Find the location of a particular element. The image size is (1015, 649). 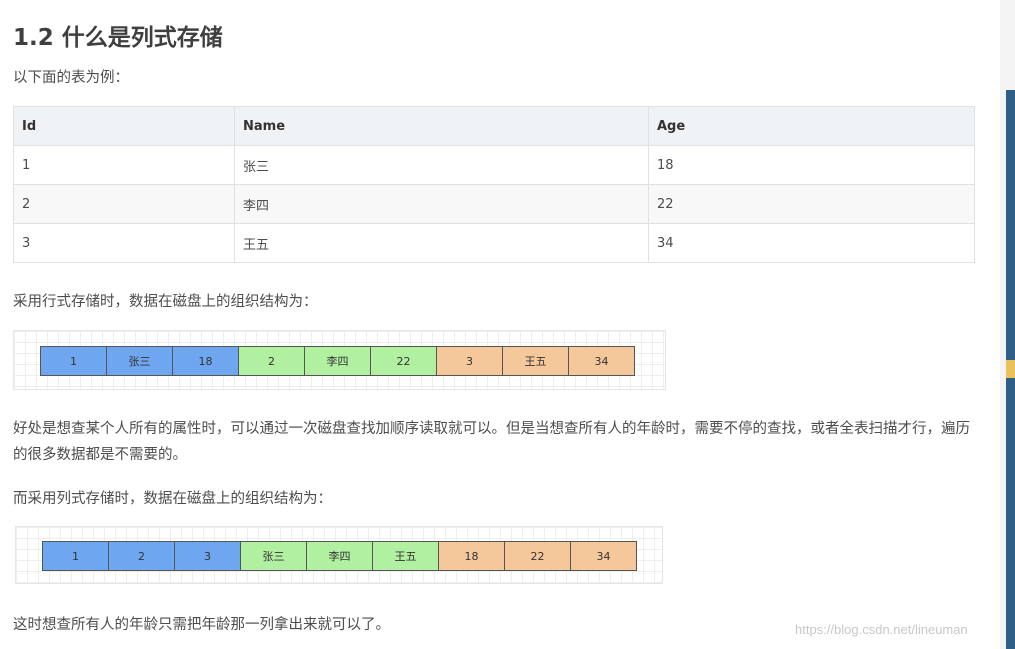

table-cell: 34 is located at coordinates (811, 243).